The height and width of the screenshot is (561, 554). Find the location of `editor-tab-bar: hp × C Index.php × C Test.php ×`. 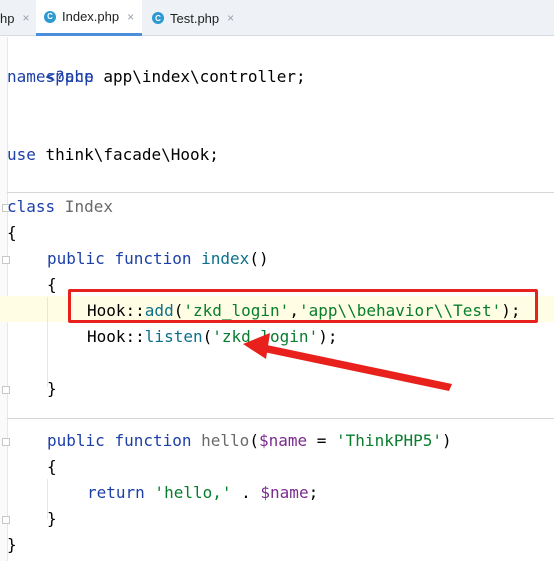

editor-tab-bar: hp × C Index.php × C Test.php × is located at coordinates (277, 18).